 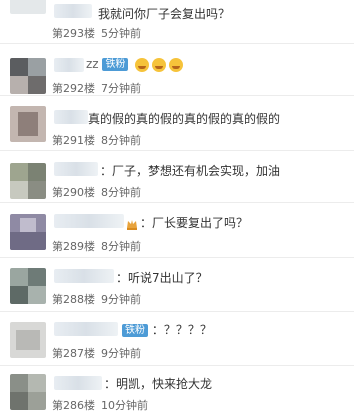 I want to click on floor-number: 第289楼, so click(x=73, y=246).